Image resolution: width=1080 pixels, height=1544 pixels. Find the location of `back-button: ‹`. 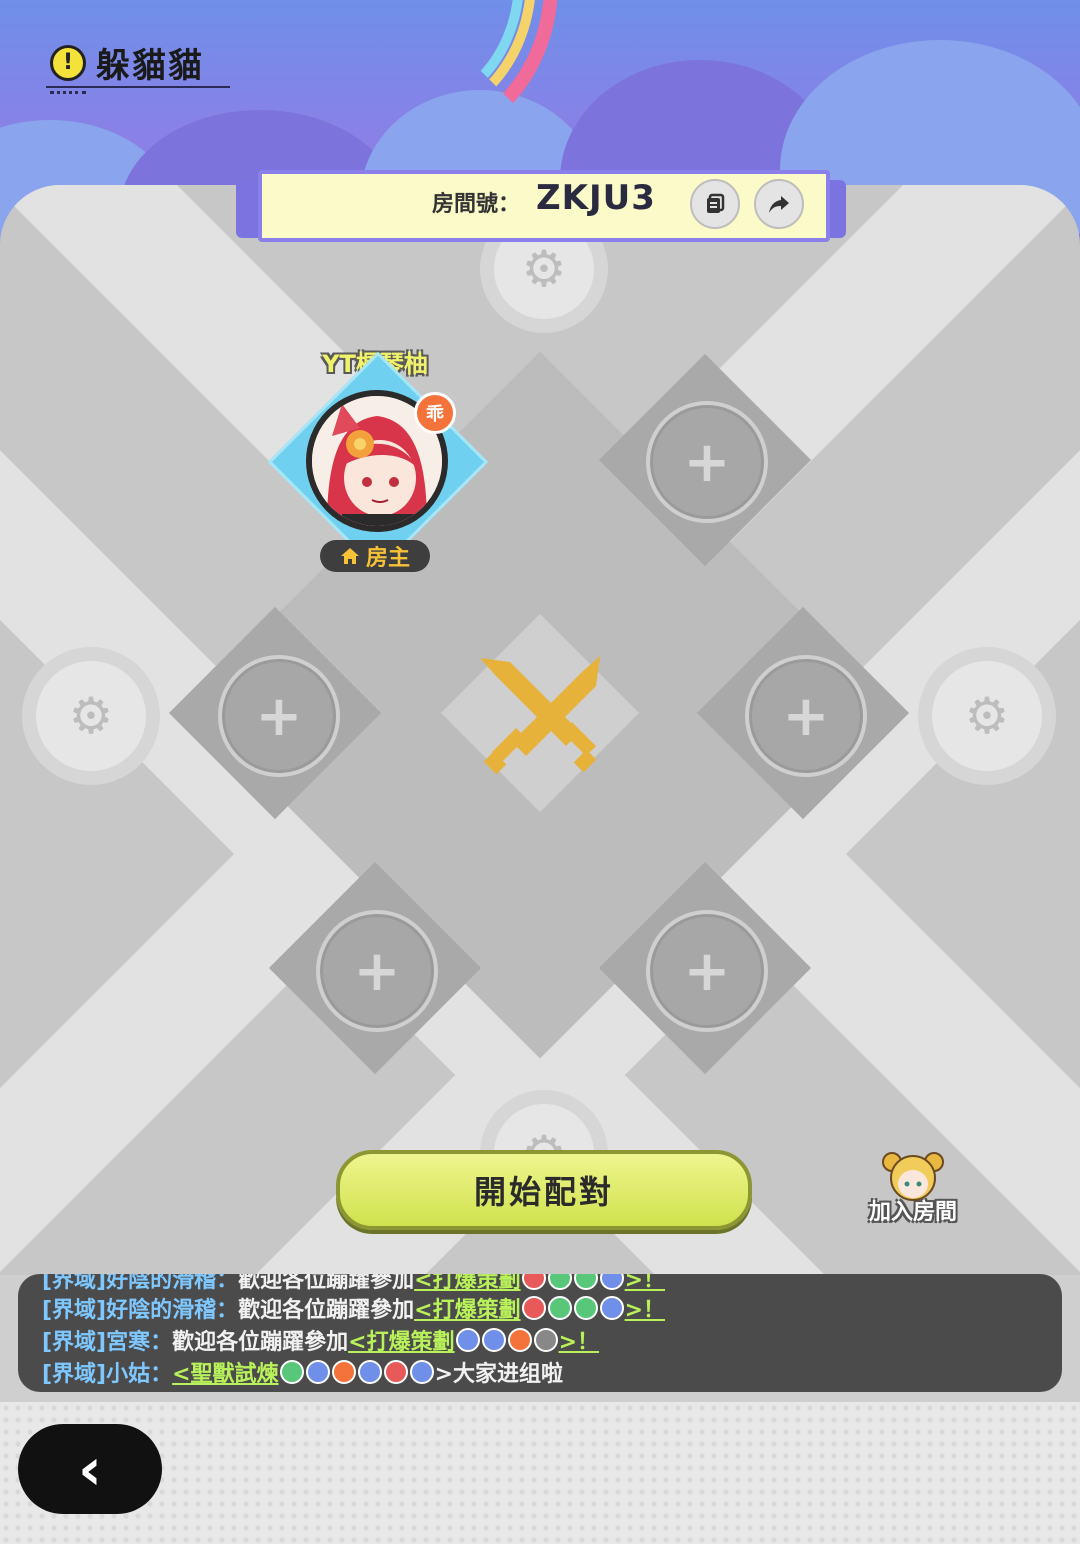

back-button: ‹ is located at coordinates (90, 1469).